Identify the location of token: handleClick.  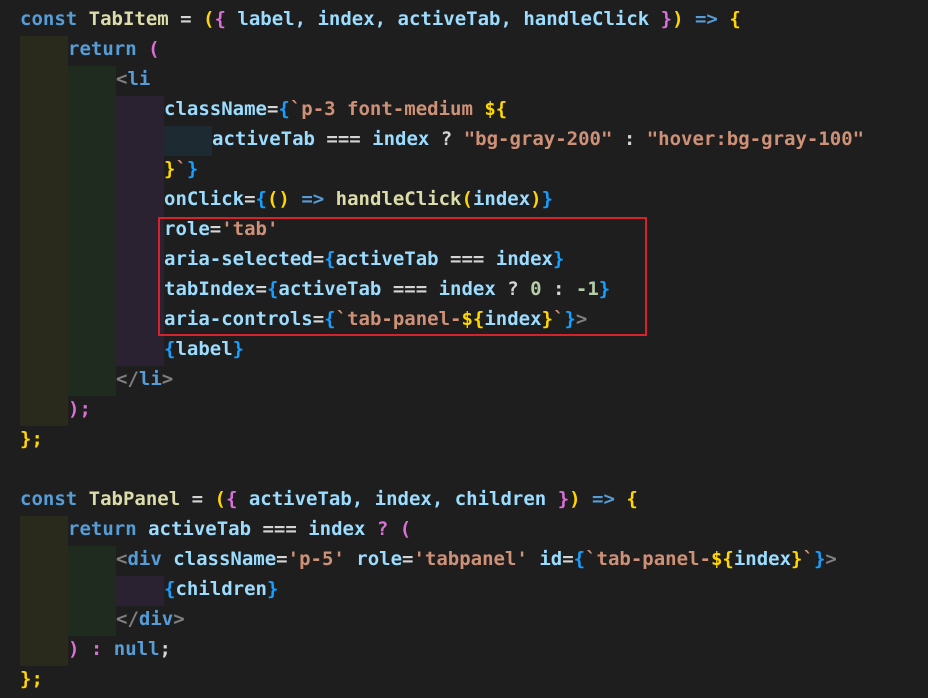
(398, 199).